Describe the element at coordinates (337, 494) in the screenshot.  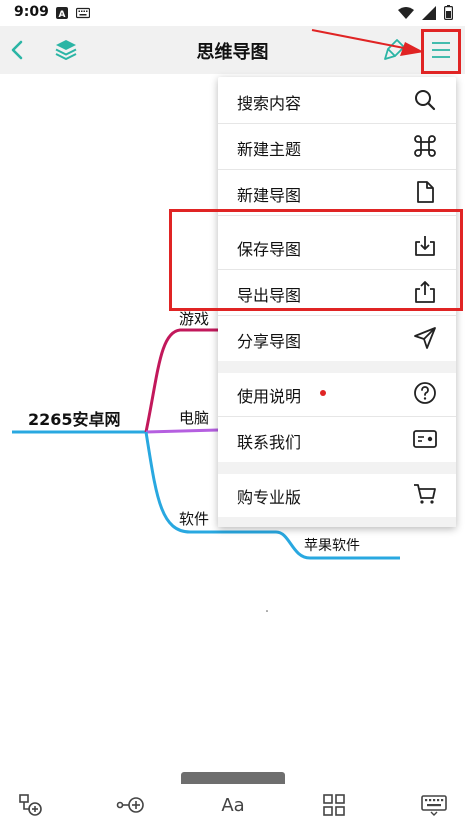
I see `menu-item-buy-pro: 购专业版` at that location.